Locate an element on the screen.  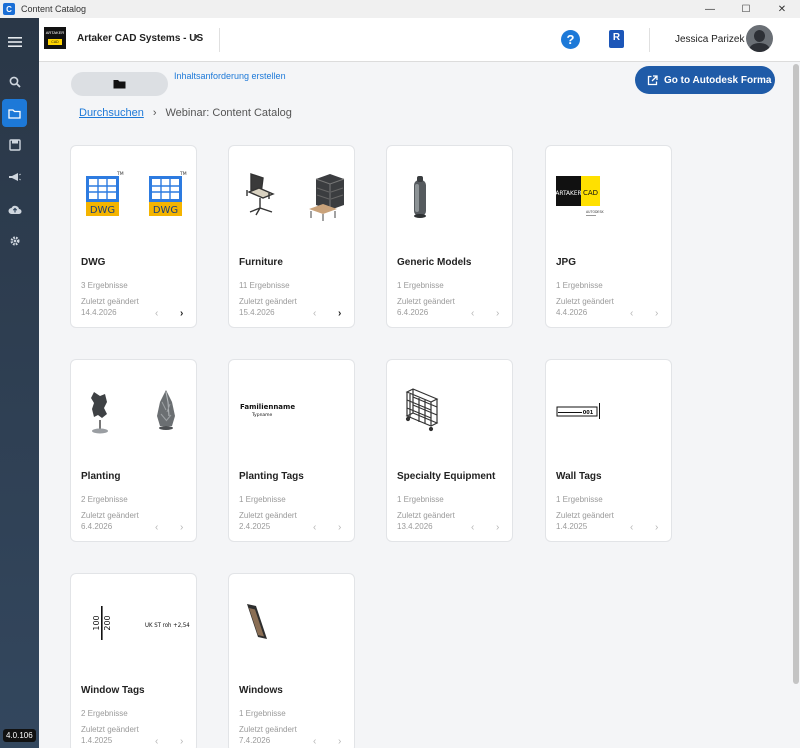
sidebar-item-settings is located at coordinates (14, 241).